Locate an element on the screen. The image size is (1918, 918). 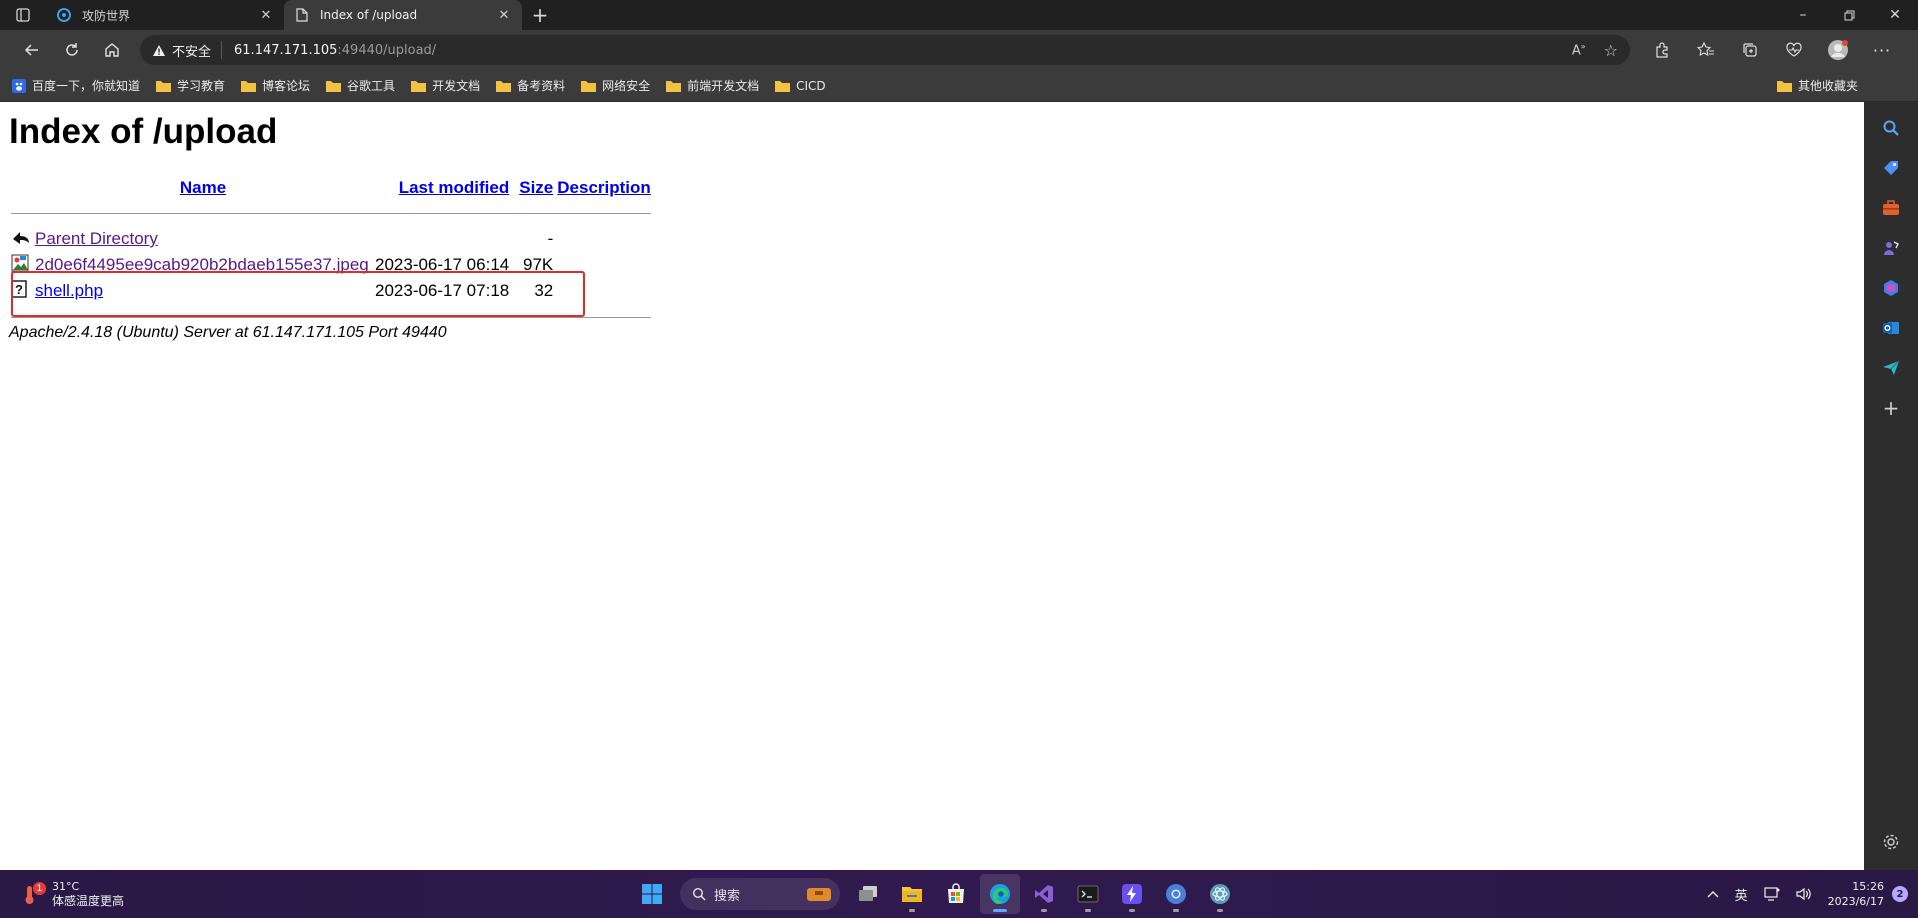
restore-button is located at coordinates (1849, 15).